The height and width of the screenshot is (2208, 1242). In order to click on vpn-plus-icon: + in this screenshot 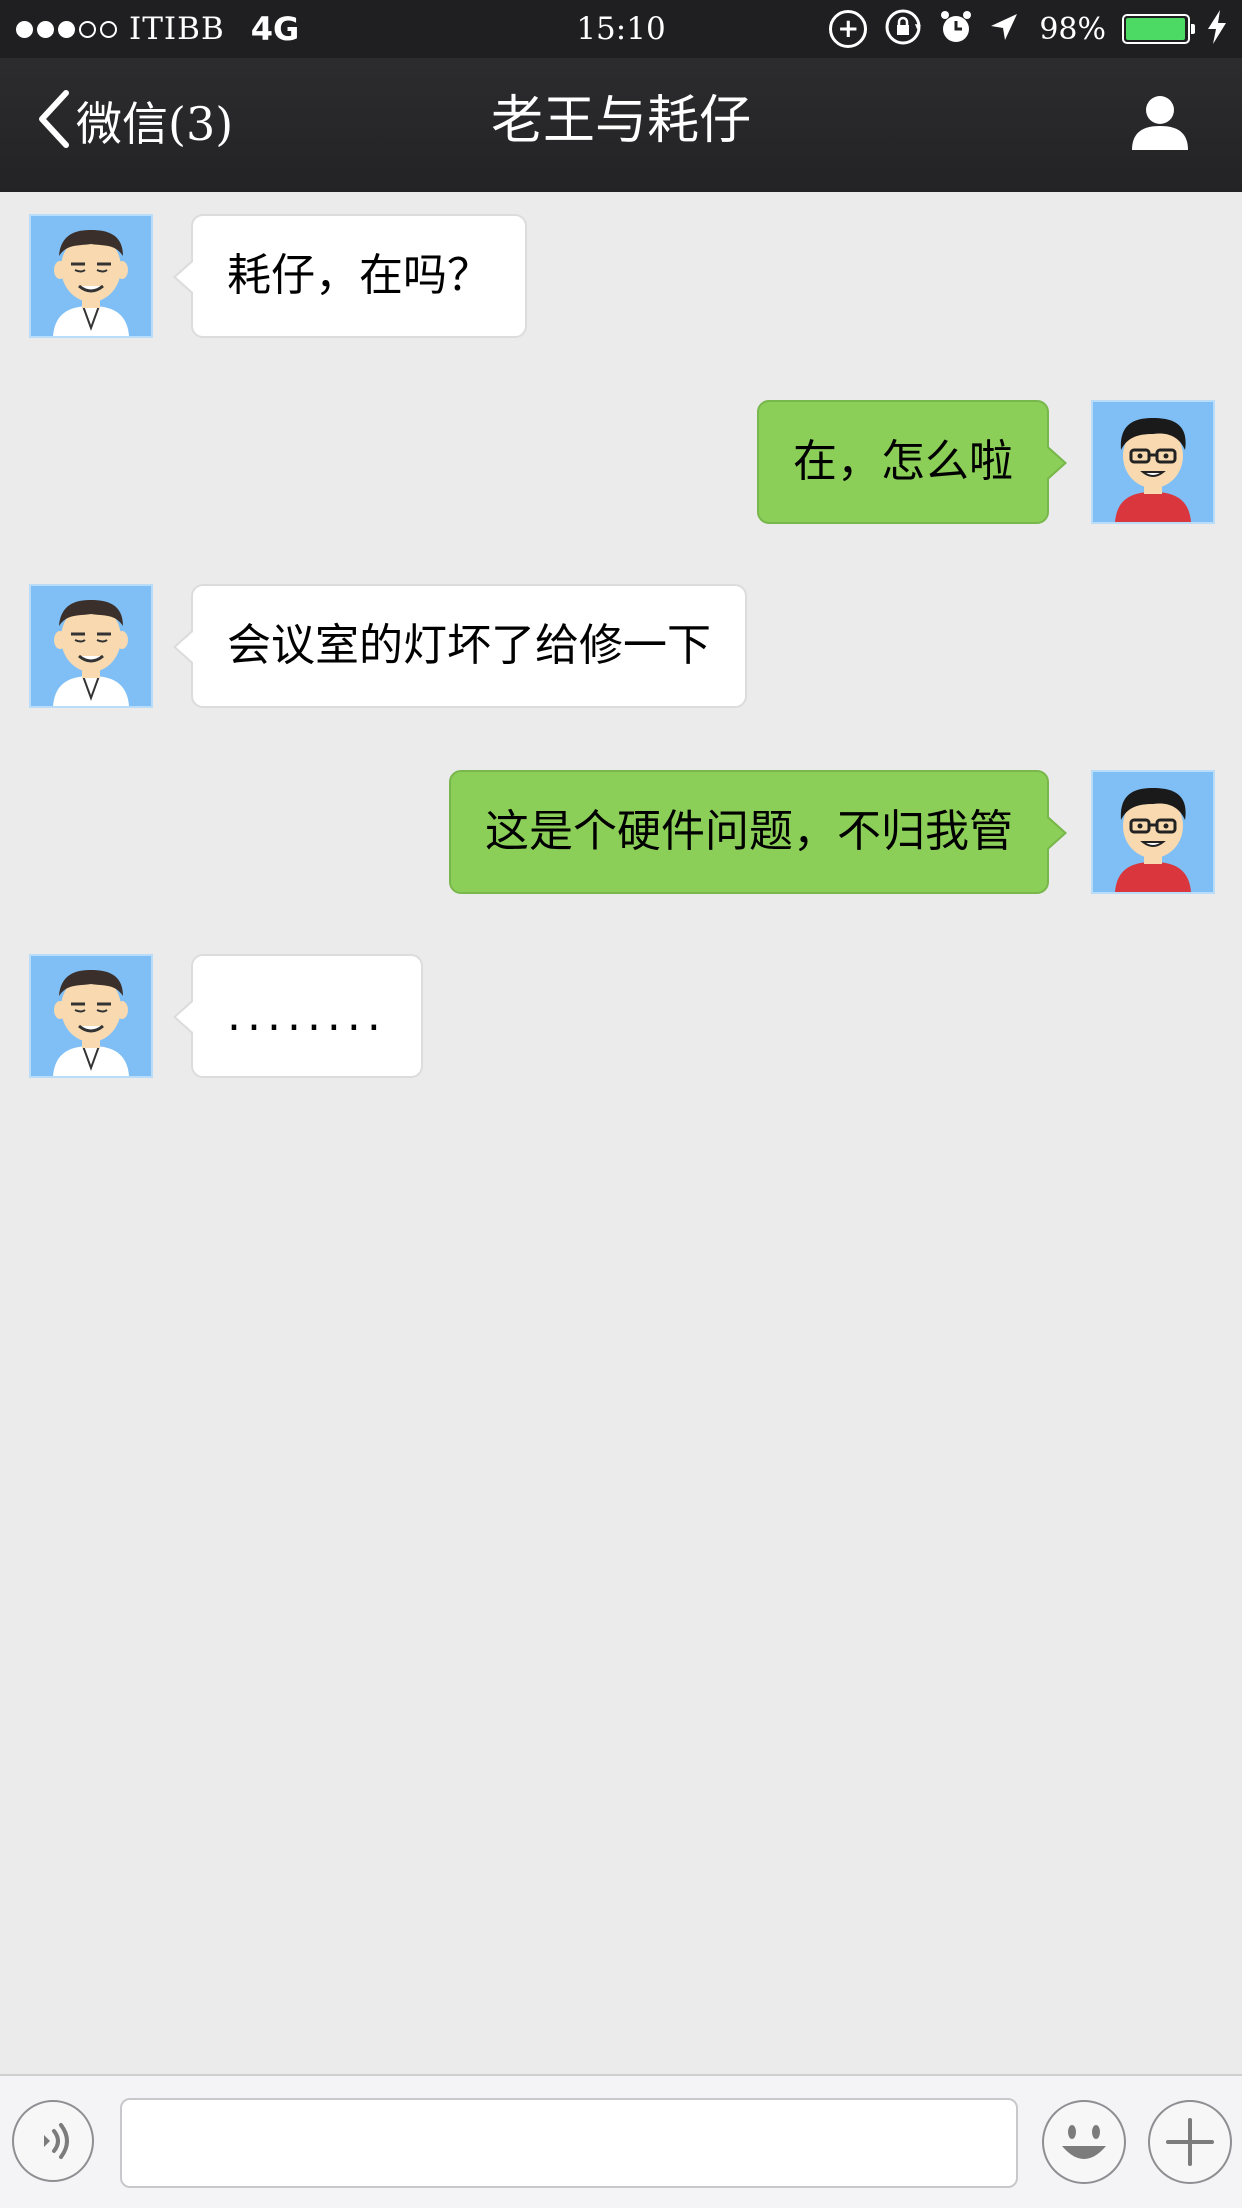, I will do `click(848, 29)`.